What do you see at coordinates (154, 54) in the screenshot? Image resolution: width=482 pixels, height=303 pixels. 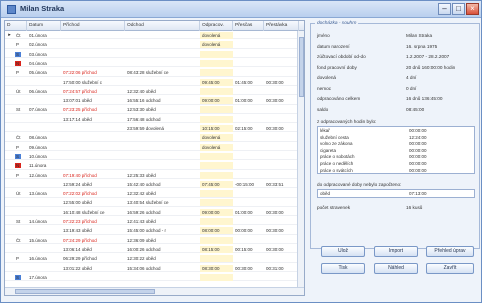 I see `table-row: S 03.února` at bounding box center [154, 54].